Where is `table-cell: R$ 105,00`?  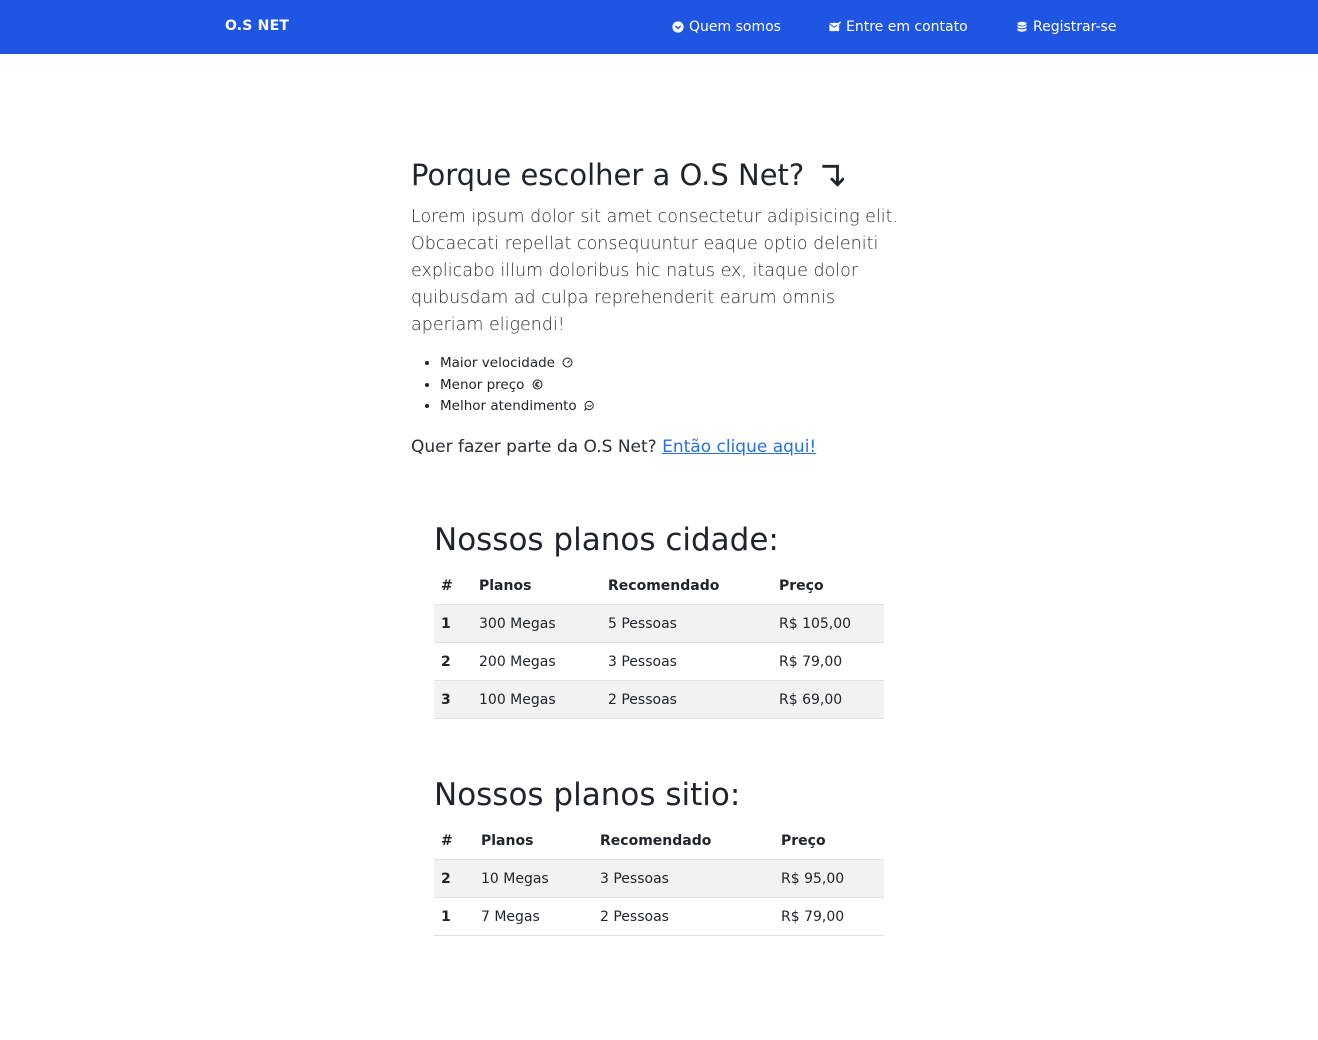 table-cell: R$ 105,00 is located at coordinates (828, 623).